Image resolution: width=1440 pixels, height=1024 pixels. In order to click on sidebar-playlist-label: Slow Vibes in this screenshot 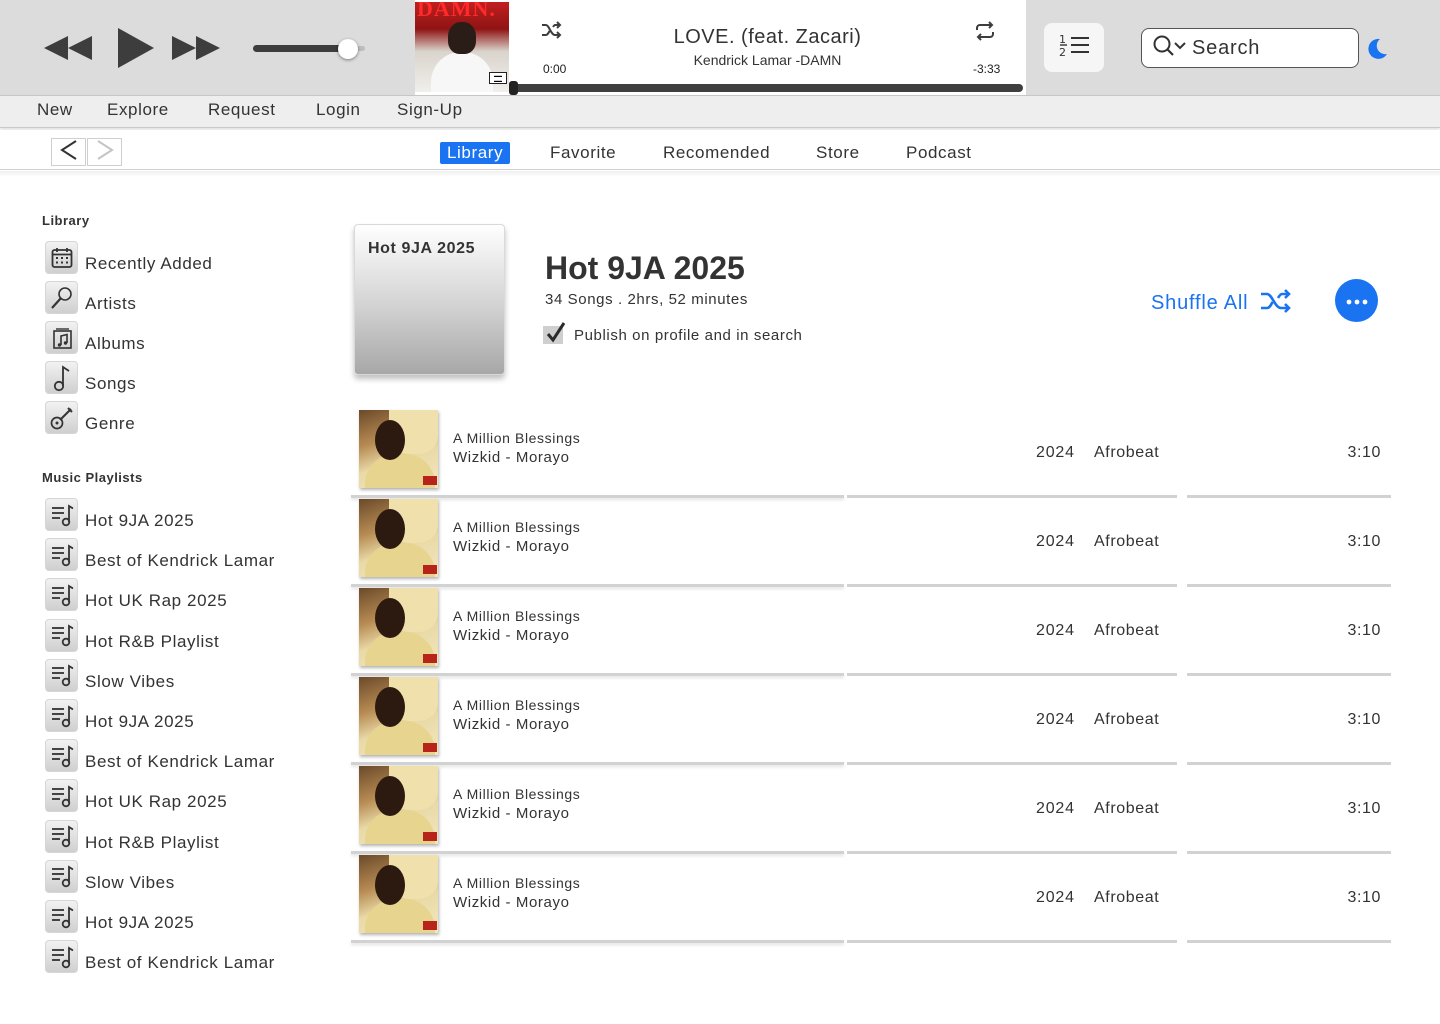, I will do `click(130, 681)`.